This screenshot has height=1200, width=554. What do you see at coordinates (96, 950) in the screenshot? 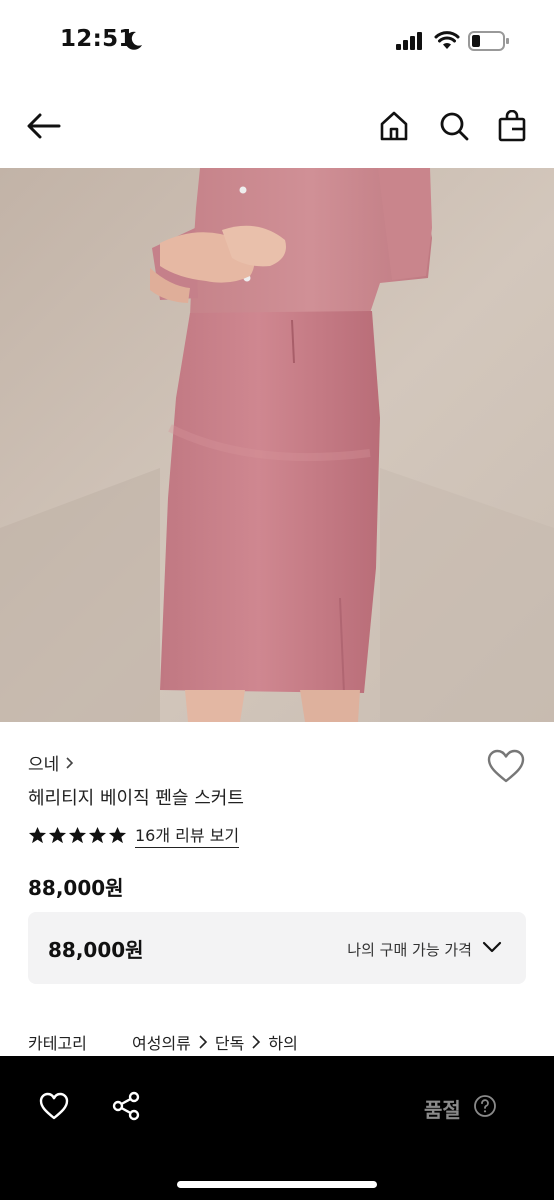
I see `my-price-value: 88,000원` at bounding box center [96, 950].